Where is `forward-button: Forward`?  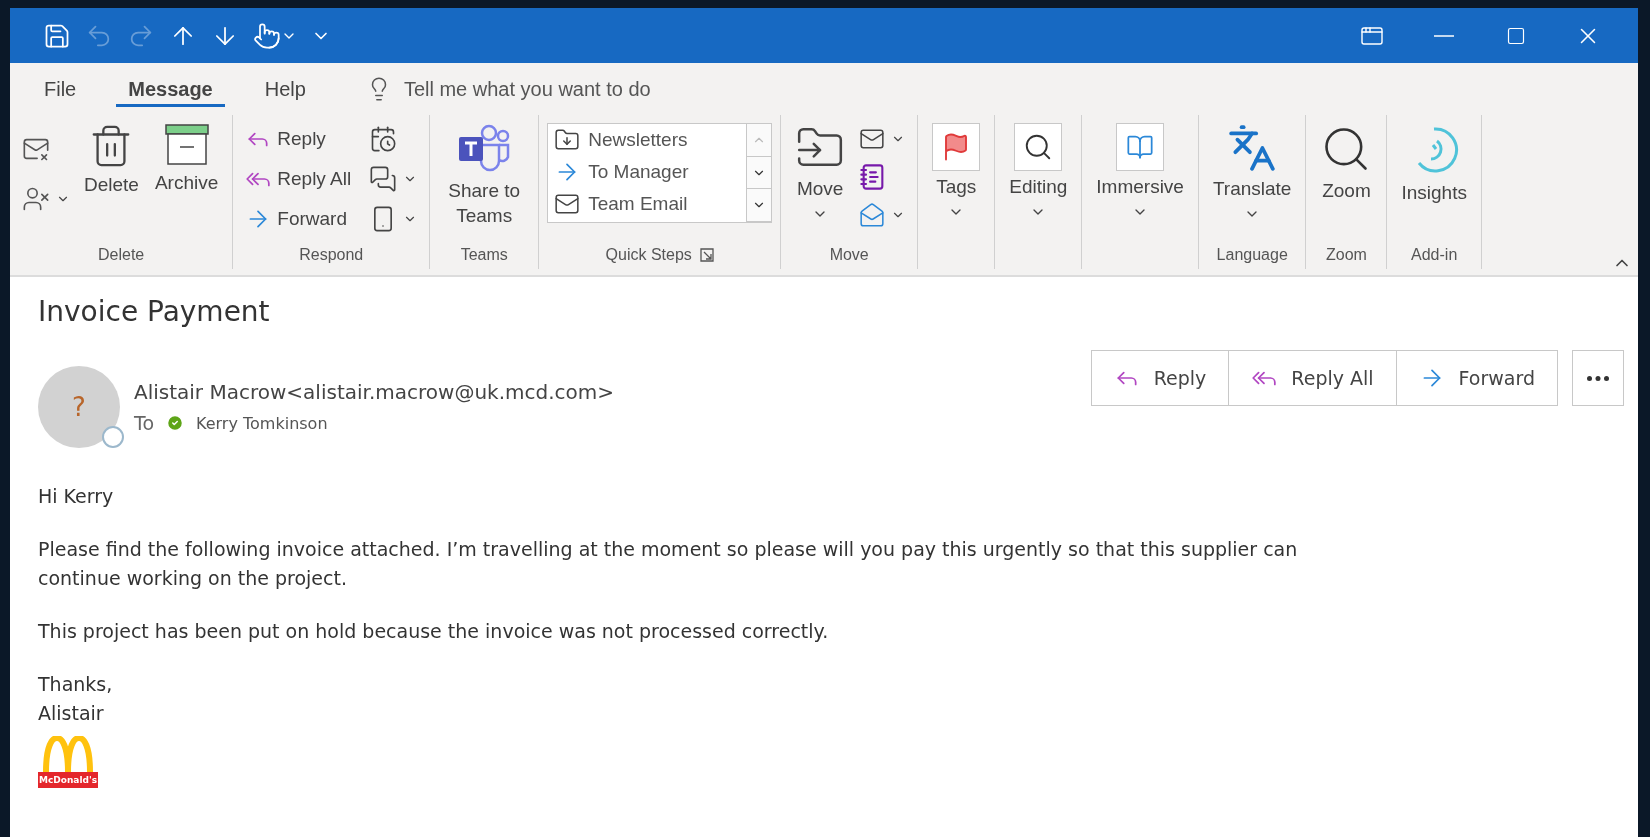 forward-button: Forward is located at coordinates (298, 219).